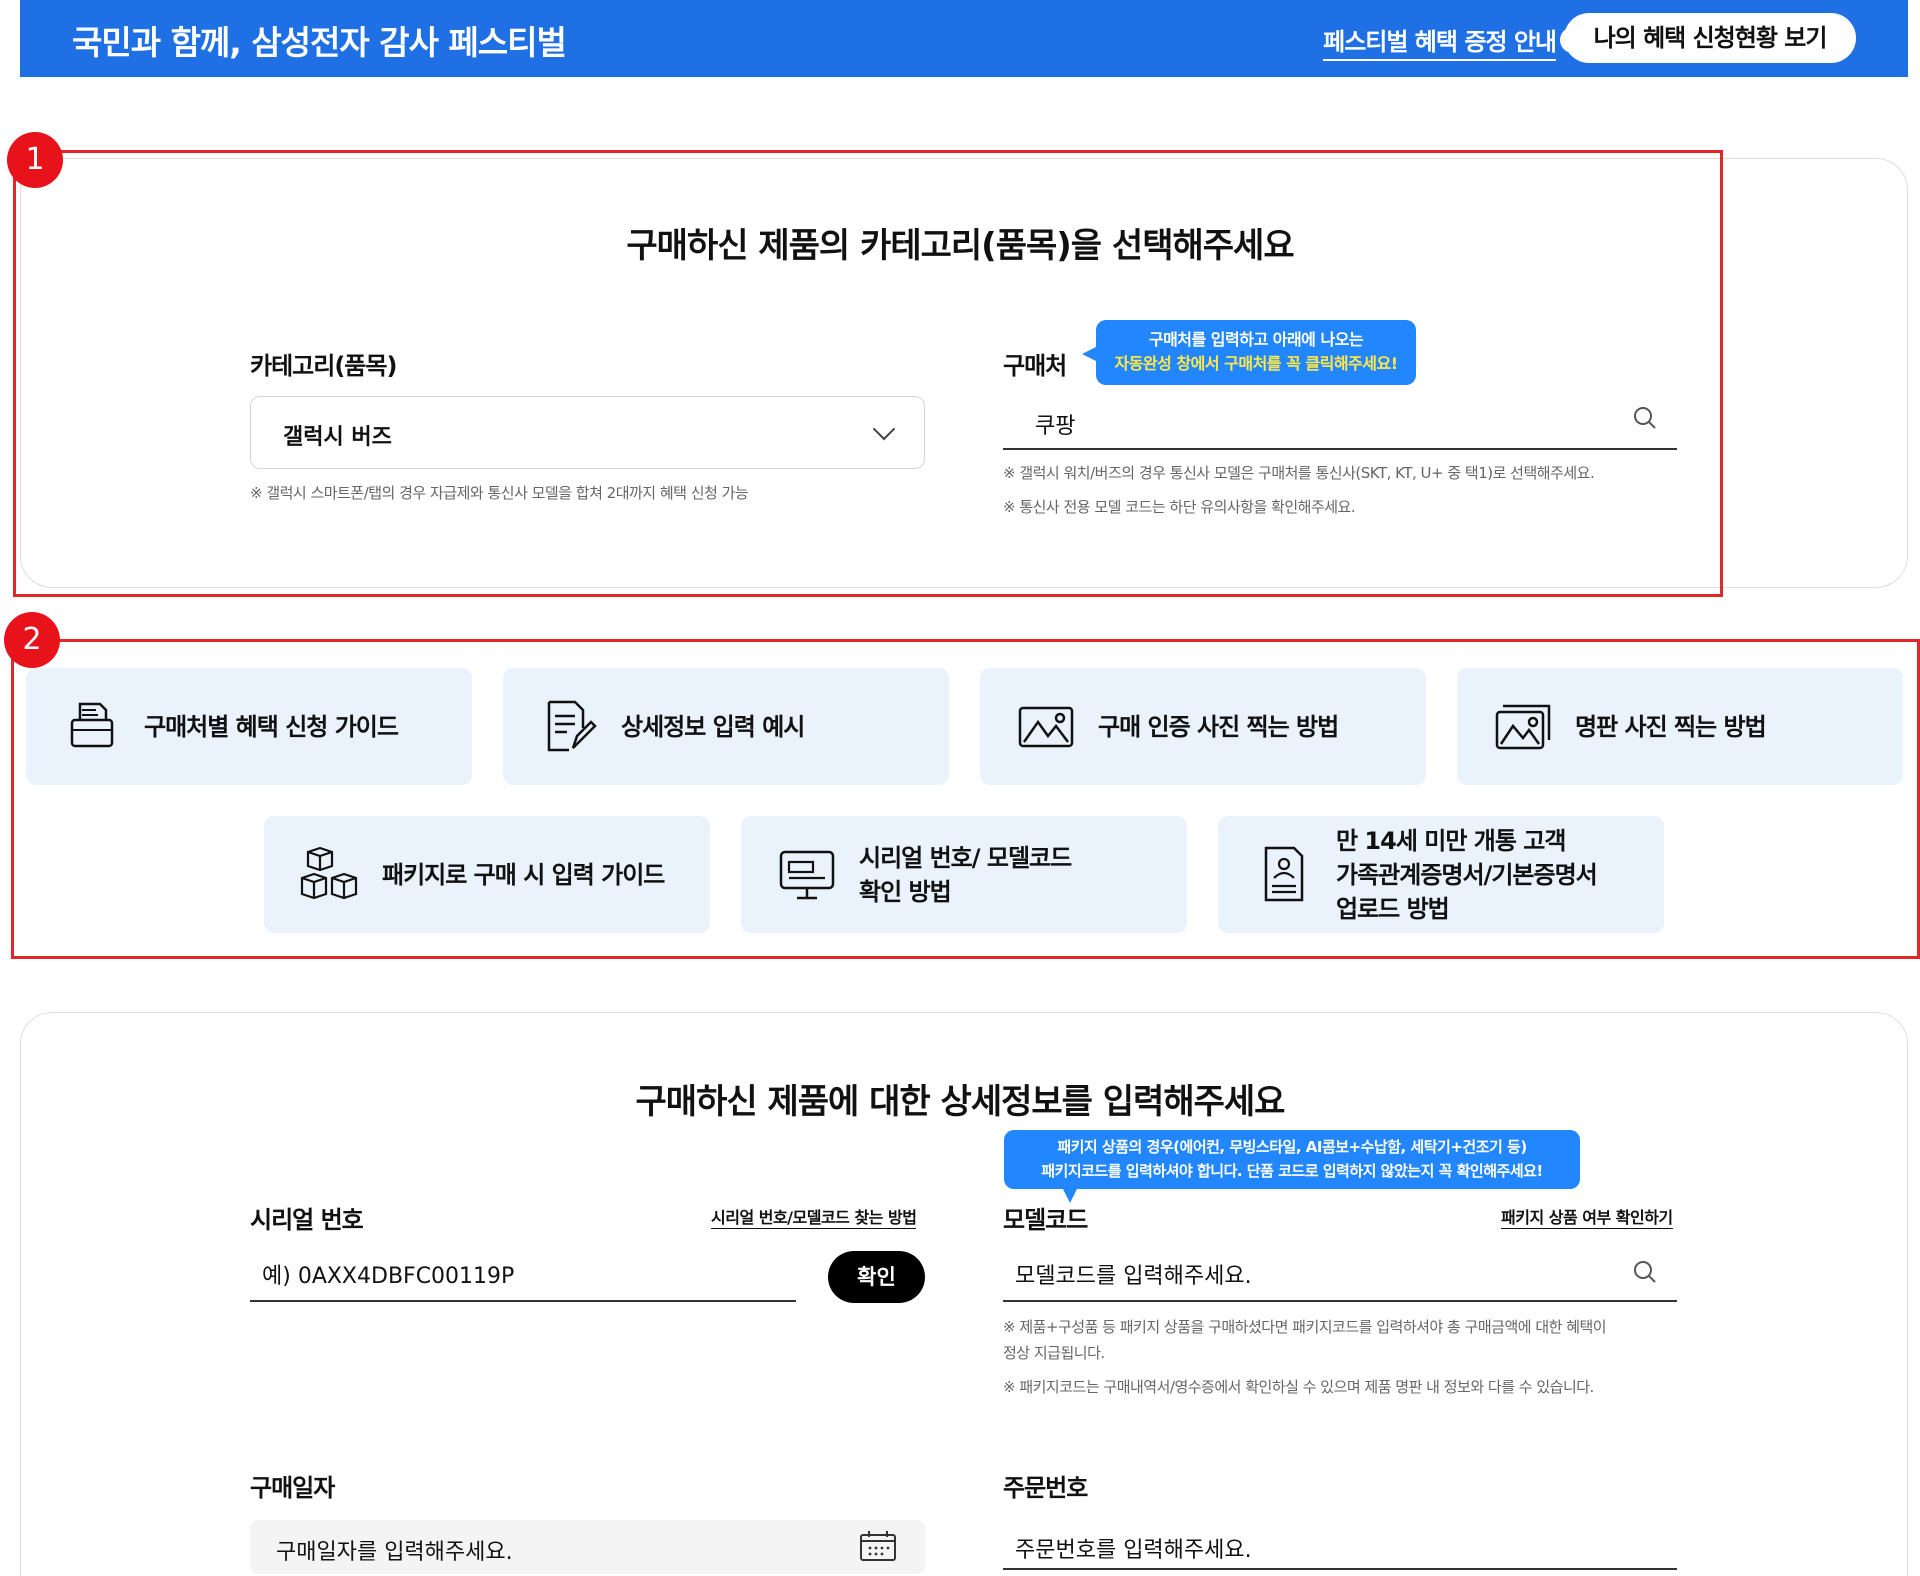  I want to click on step-badge-1: 1, so click(35, 160).